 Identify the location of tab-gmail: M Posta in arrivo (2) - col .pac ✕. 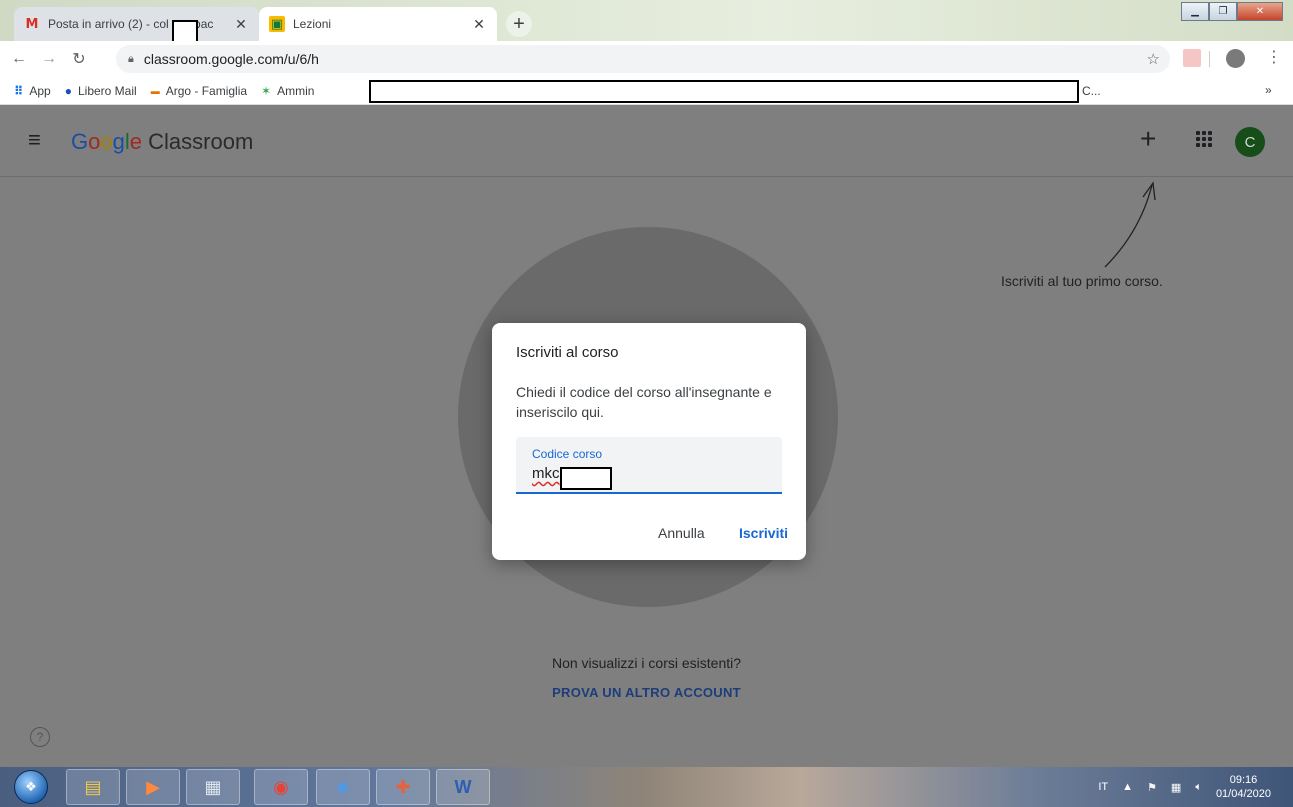
(136, 24).